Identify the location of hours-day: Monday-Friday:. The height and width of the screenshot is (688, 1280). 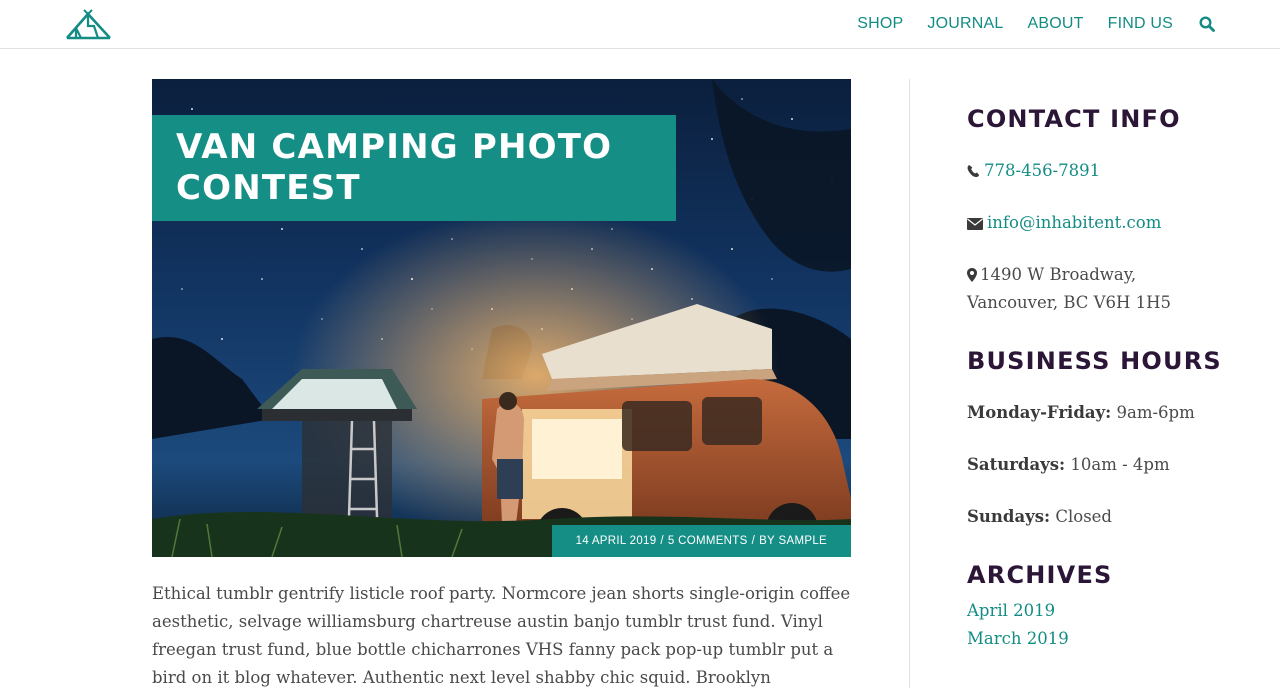
(1039, 412).